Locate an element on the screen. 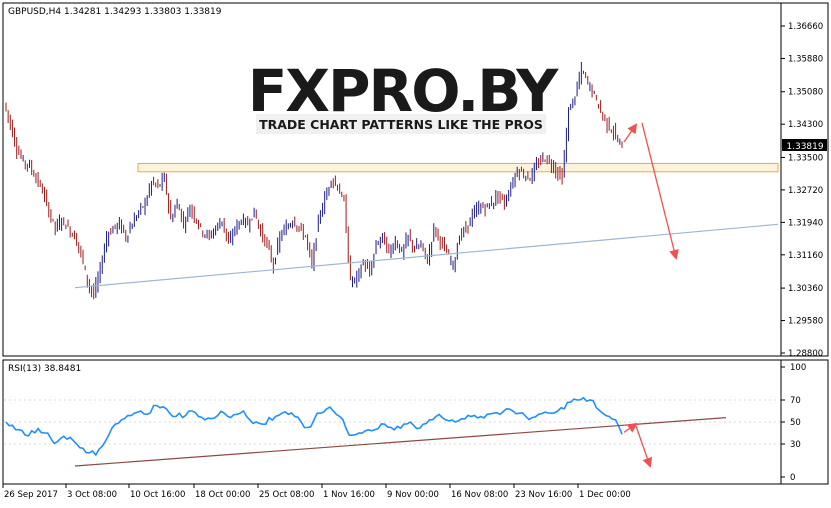 The width and height of the screenshot is (831, 508). price-tick-label: 1.28800 is located at coordinates (805, 354).